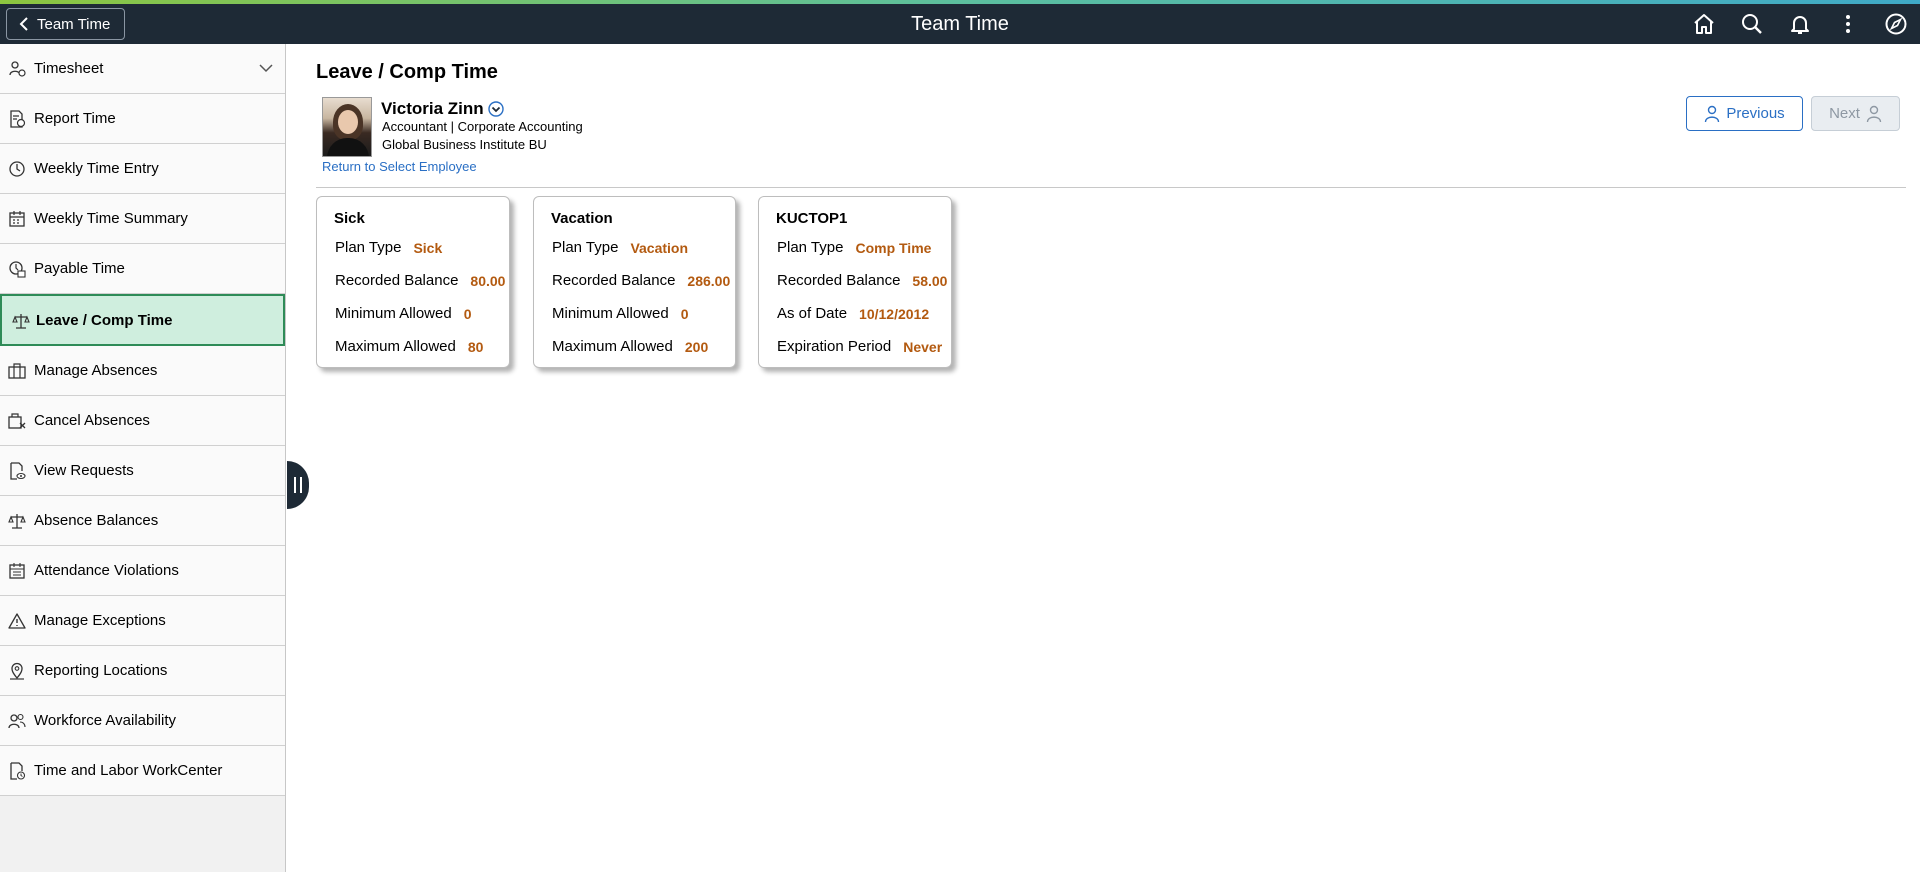 This screenshot has height=872, width=1920. I want to click on card-row-value: 200, so click(696, 346).